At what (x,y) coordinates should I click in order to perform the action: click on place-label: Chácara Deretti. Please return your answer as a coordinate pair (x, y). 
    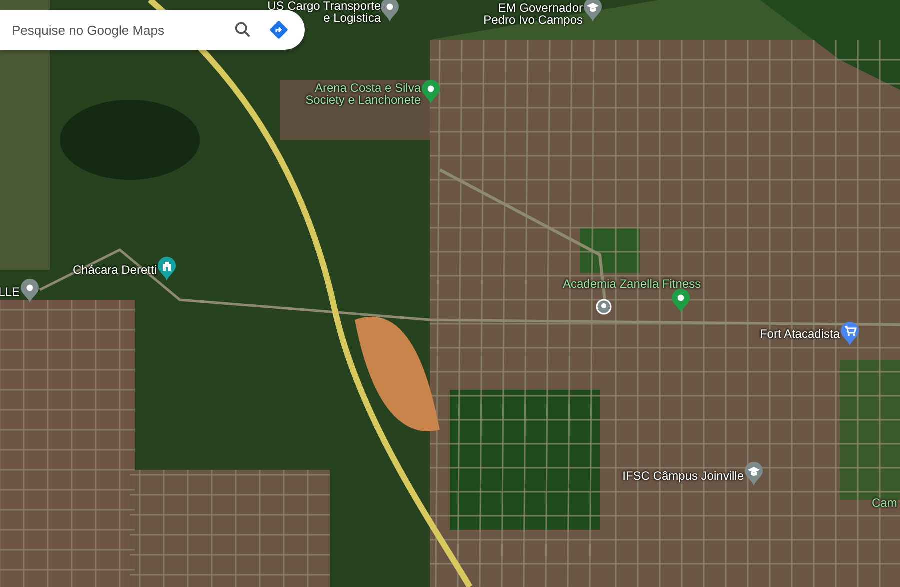
    Looking at the image, I should click on (114, 270).